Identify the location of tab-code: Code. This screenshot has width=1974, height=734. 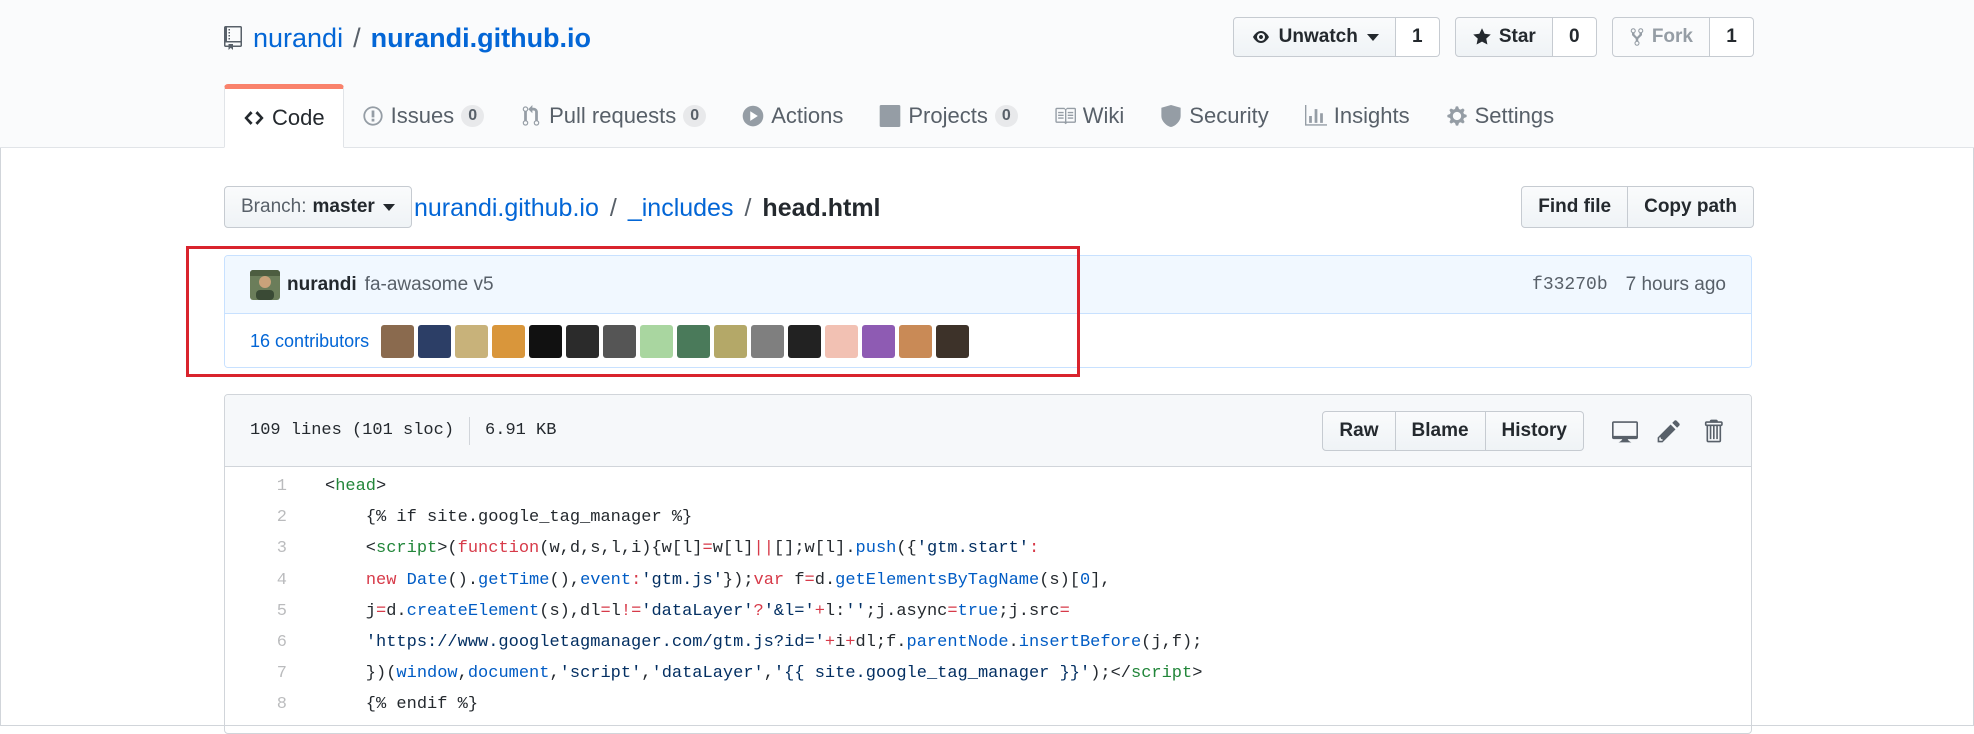
(284, 116).